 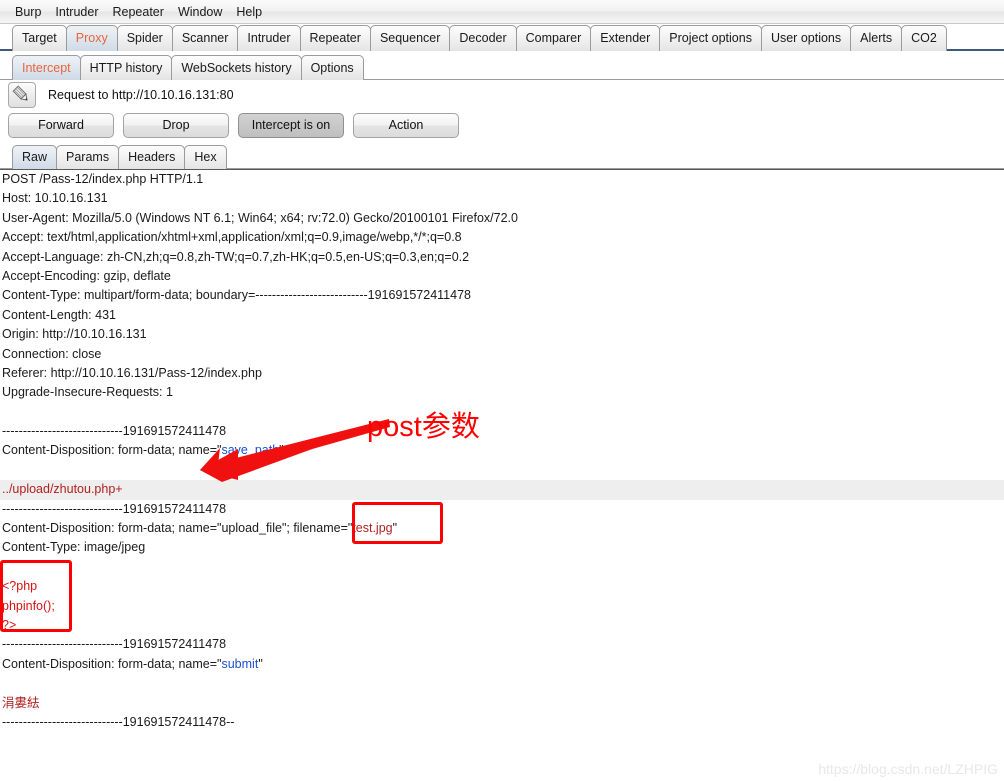 What do you see at coordinates (410, 38) in the screenshot?
I see `tab-sequencer: Sequencer` at bounding box center [410, 38].